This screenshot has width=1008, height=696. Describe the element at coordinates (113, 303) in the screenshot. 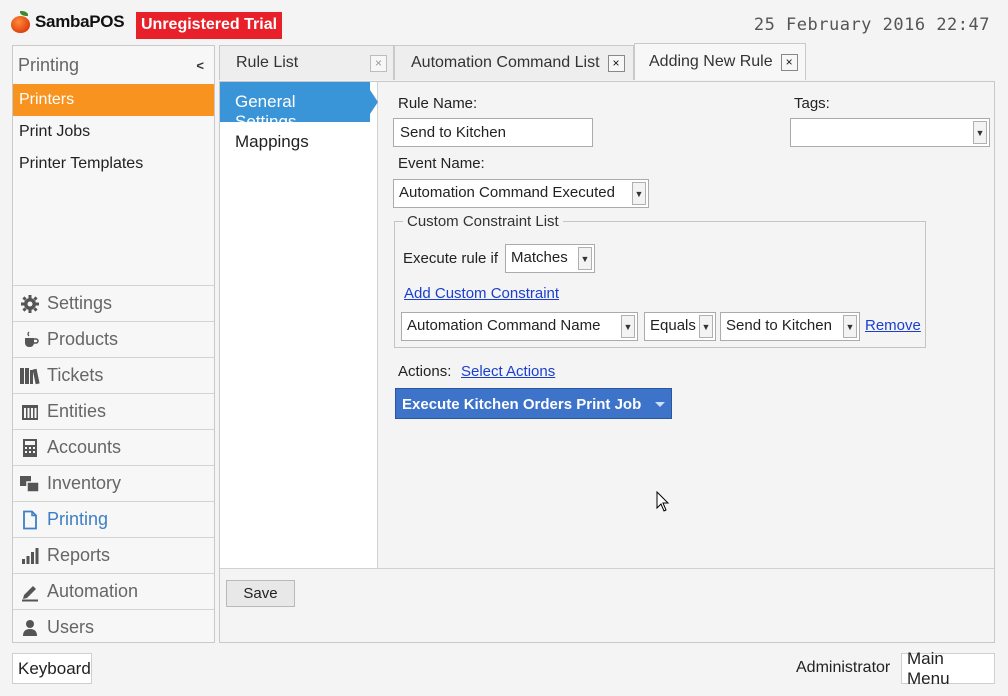

I see `module-settings: Settings` at that location.